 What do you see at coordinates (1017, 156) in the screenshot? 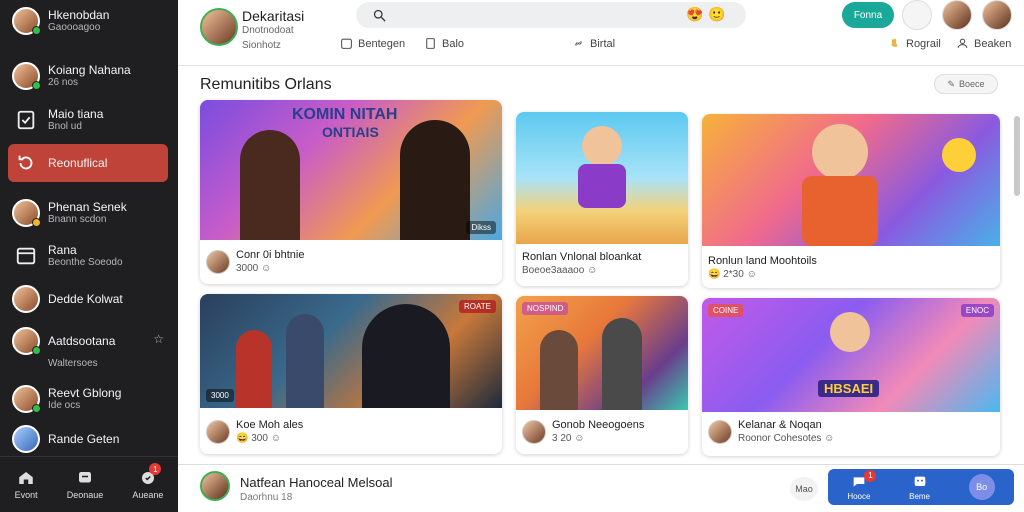
I see `scrollbar-thumb` at bounding box center [1017, 156].